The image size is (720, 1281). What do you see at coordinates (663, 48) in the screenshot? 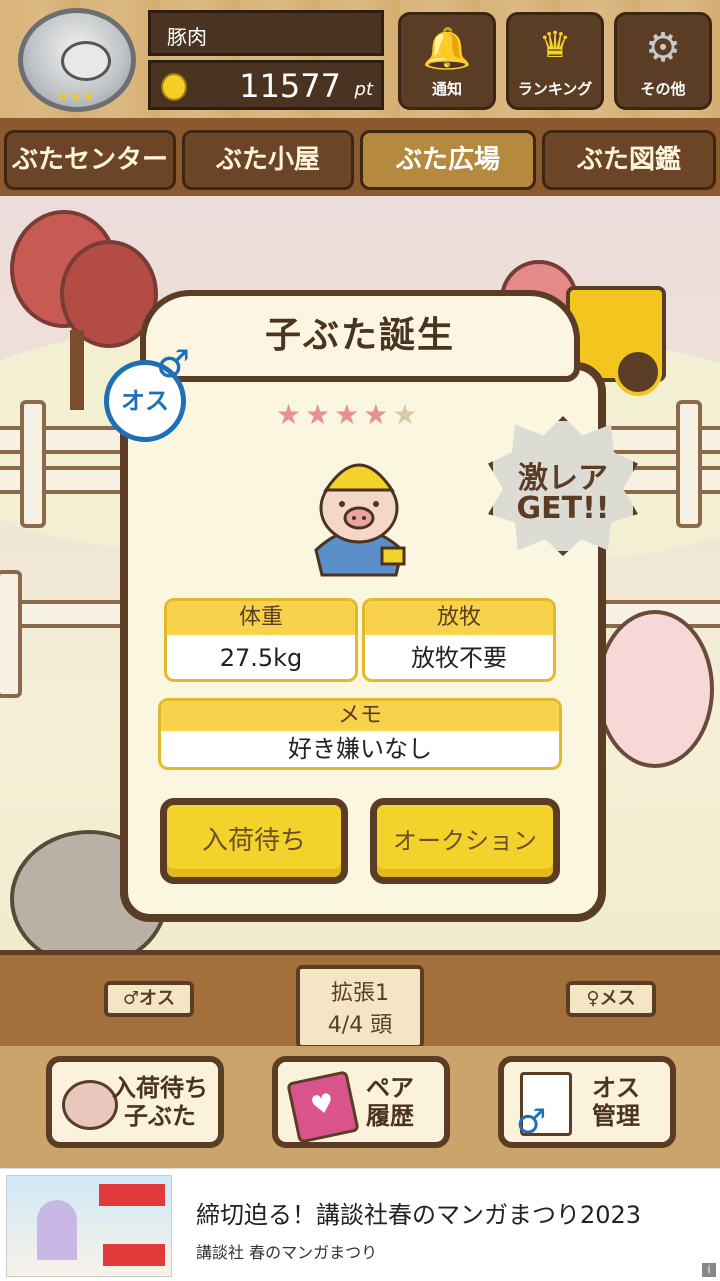
I see `gear-icon: ⚙` at bounding box center [663, 48].